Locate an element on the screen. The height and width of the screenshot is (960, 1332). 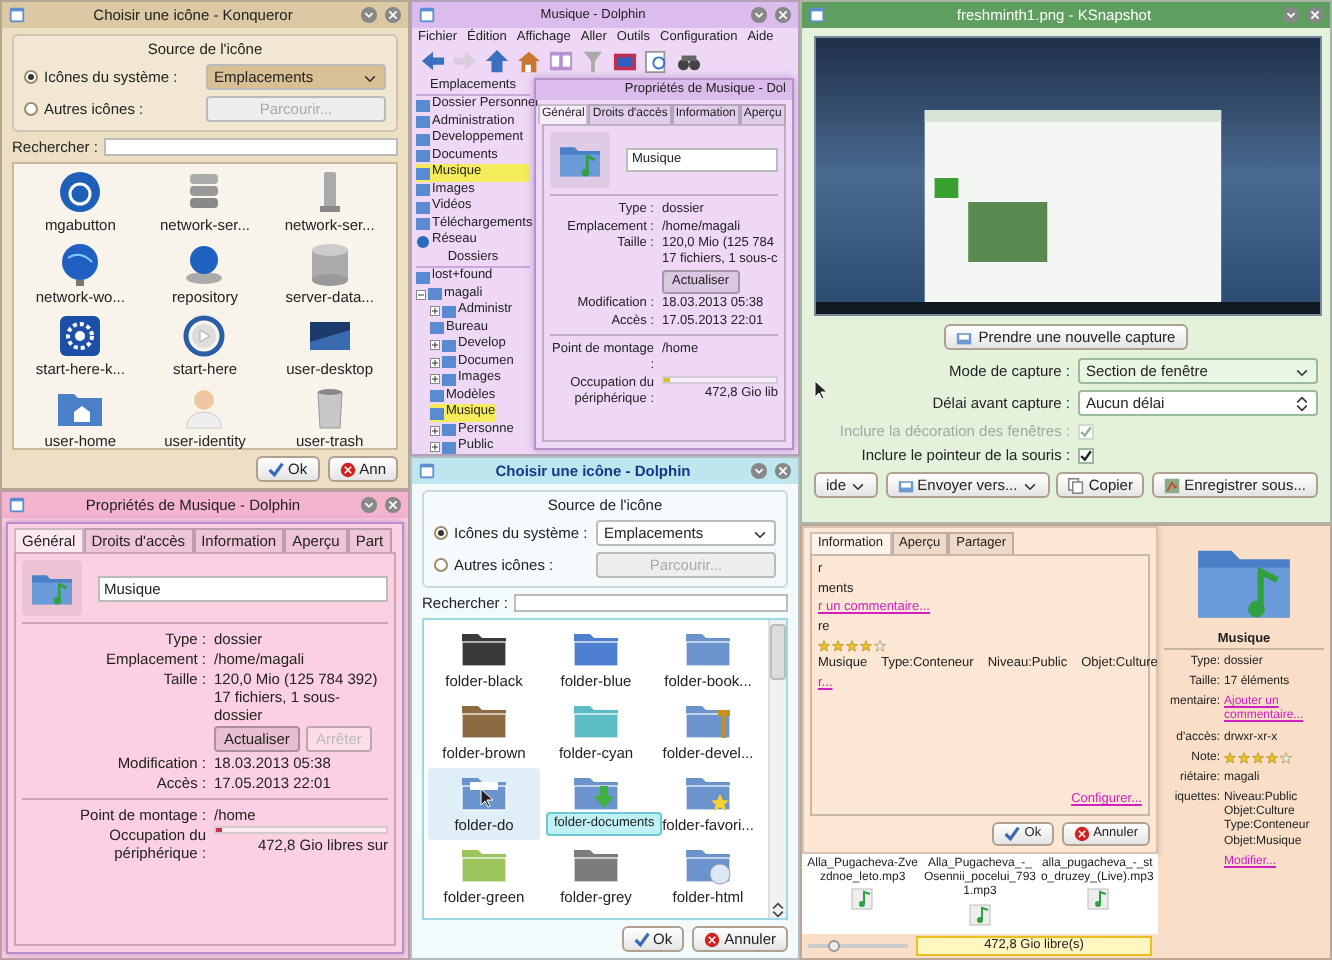
scroll-arrows-icon is located at coordinates (778, 910).